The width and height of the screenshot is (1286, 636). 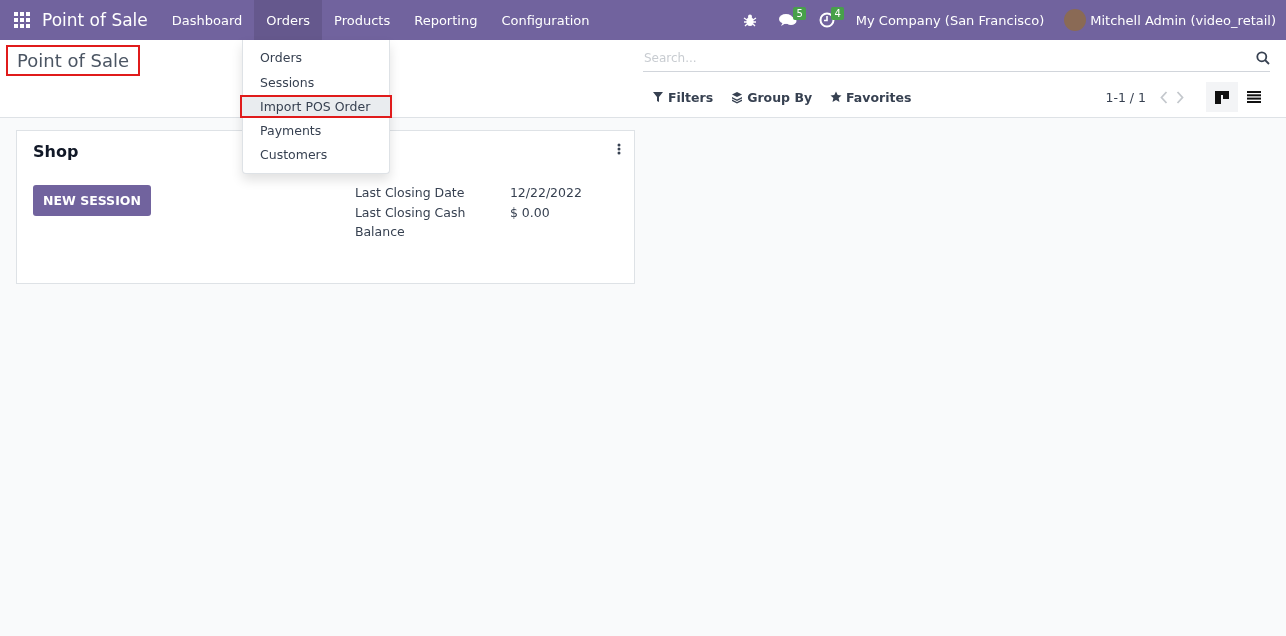 What do you see at coordinates (871, 97) in the screenshot?
I see `favorites-button: Favorites` at bounding box center [871, 97].